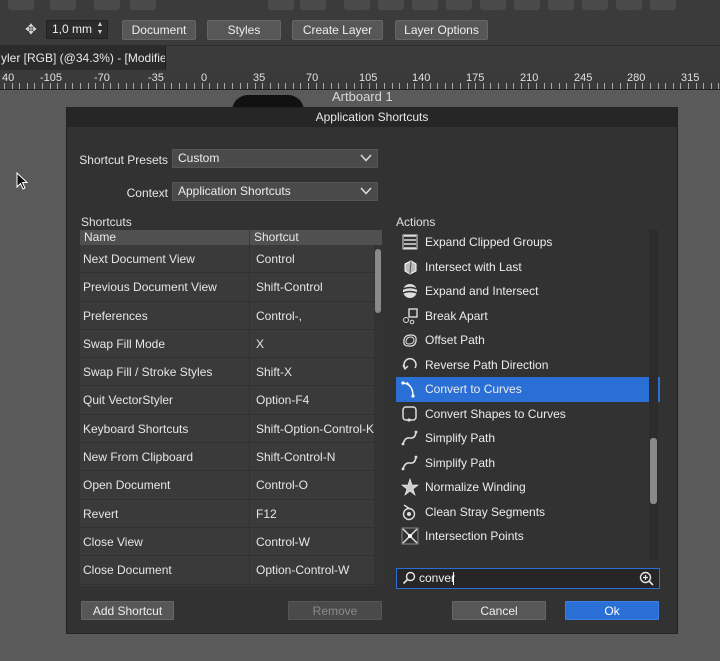  I want to click on shortcut-presets-value: Custom, so click(199, 158).